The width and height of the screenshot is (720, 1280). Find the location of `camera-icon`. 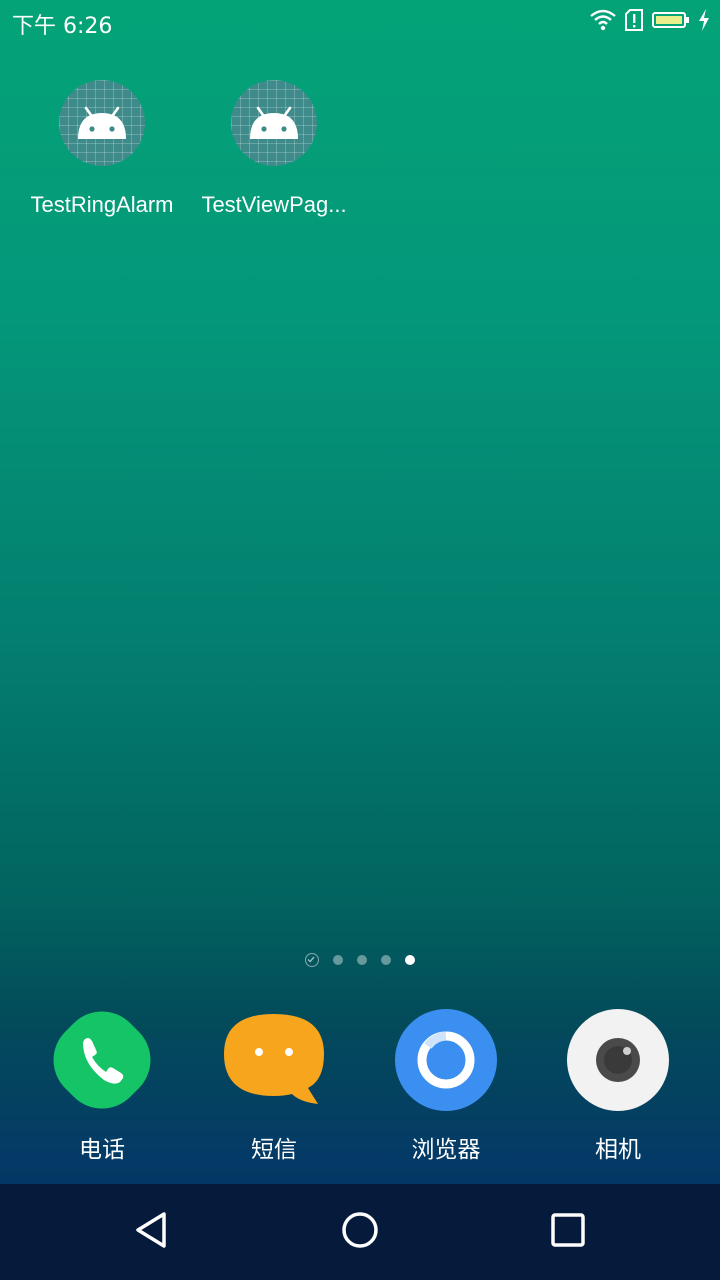

camera-icon is located at coordinates (618, 1060).